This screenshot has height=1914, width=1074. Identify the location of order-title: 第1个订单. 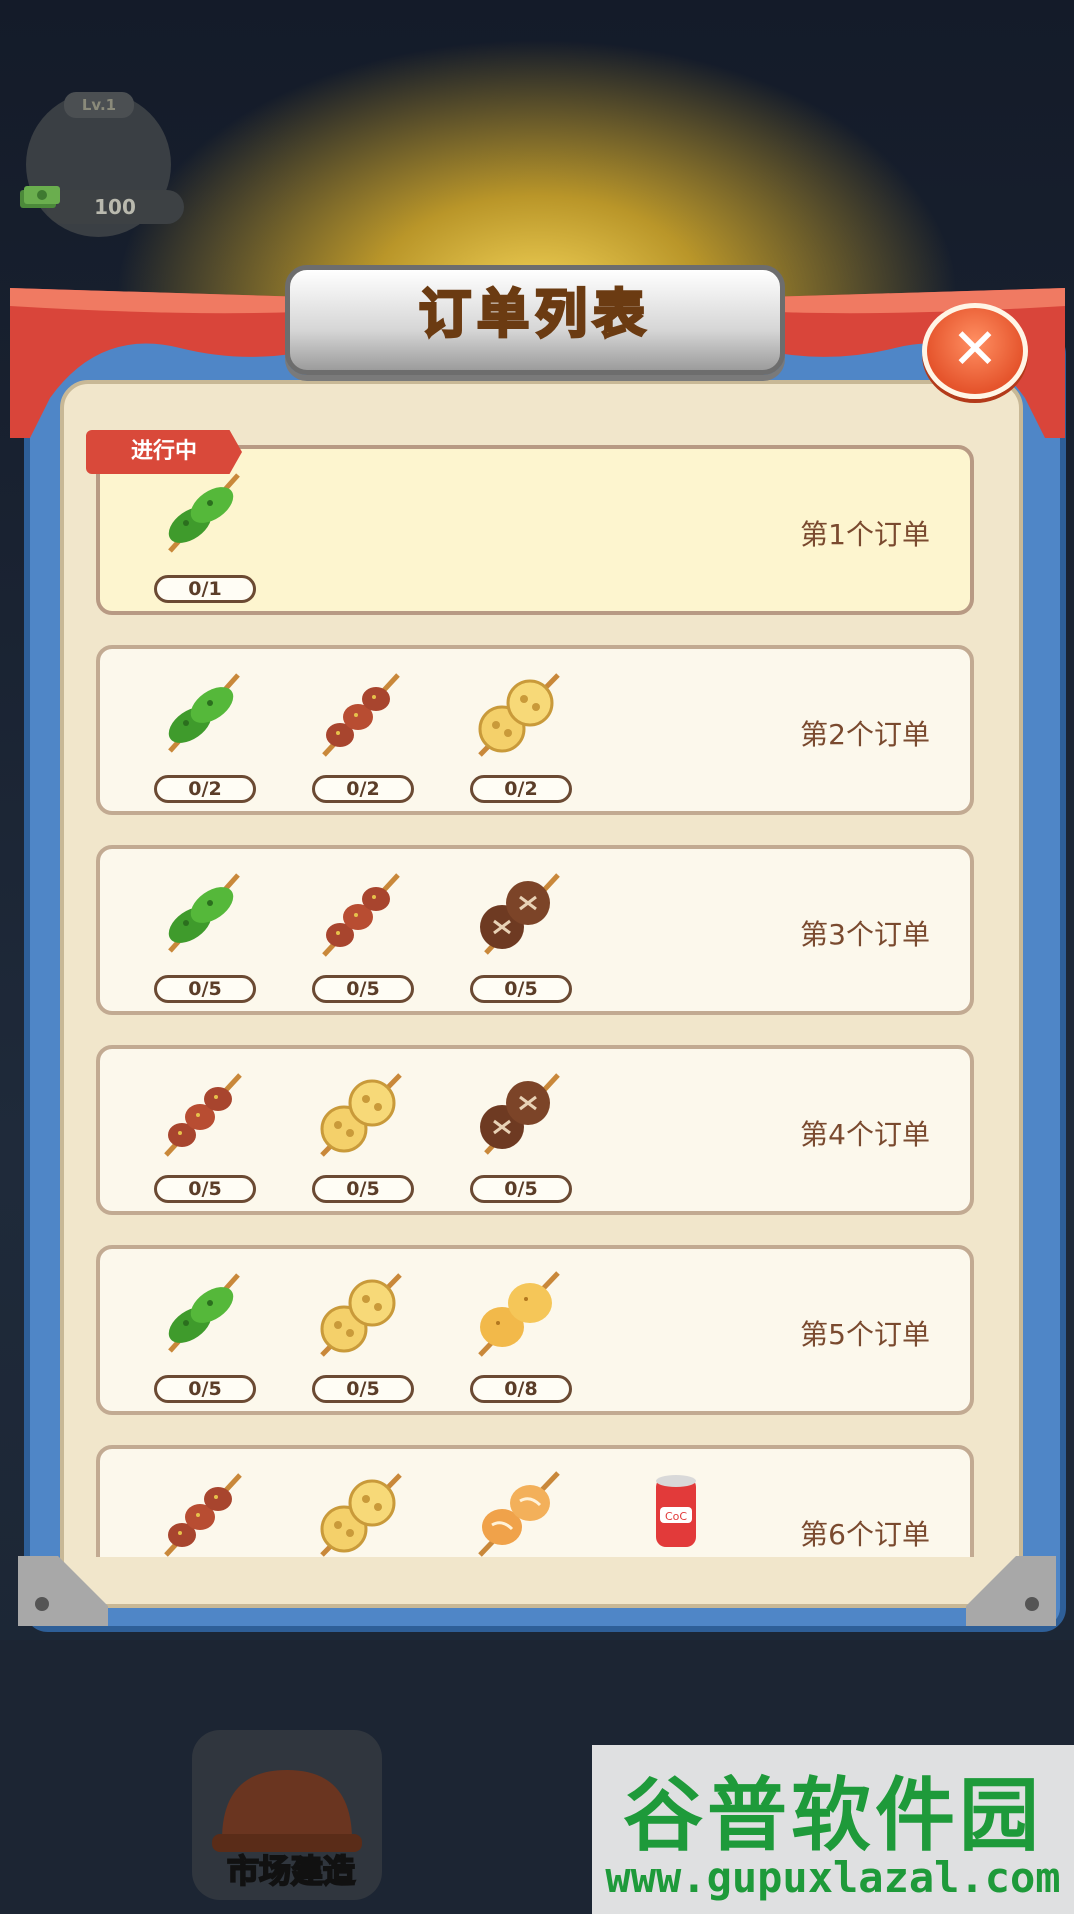
(865, 534).